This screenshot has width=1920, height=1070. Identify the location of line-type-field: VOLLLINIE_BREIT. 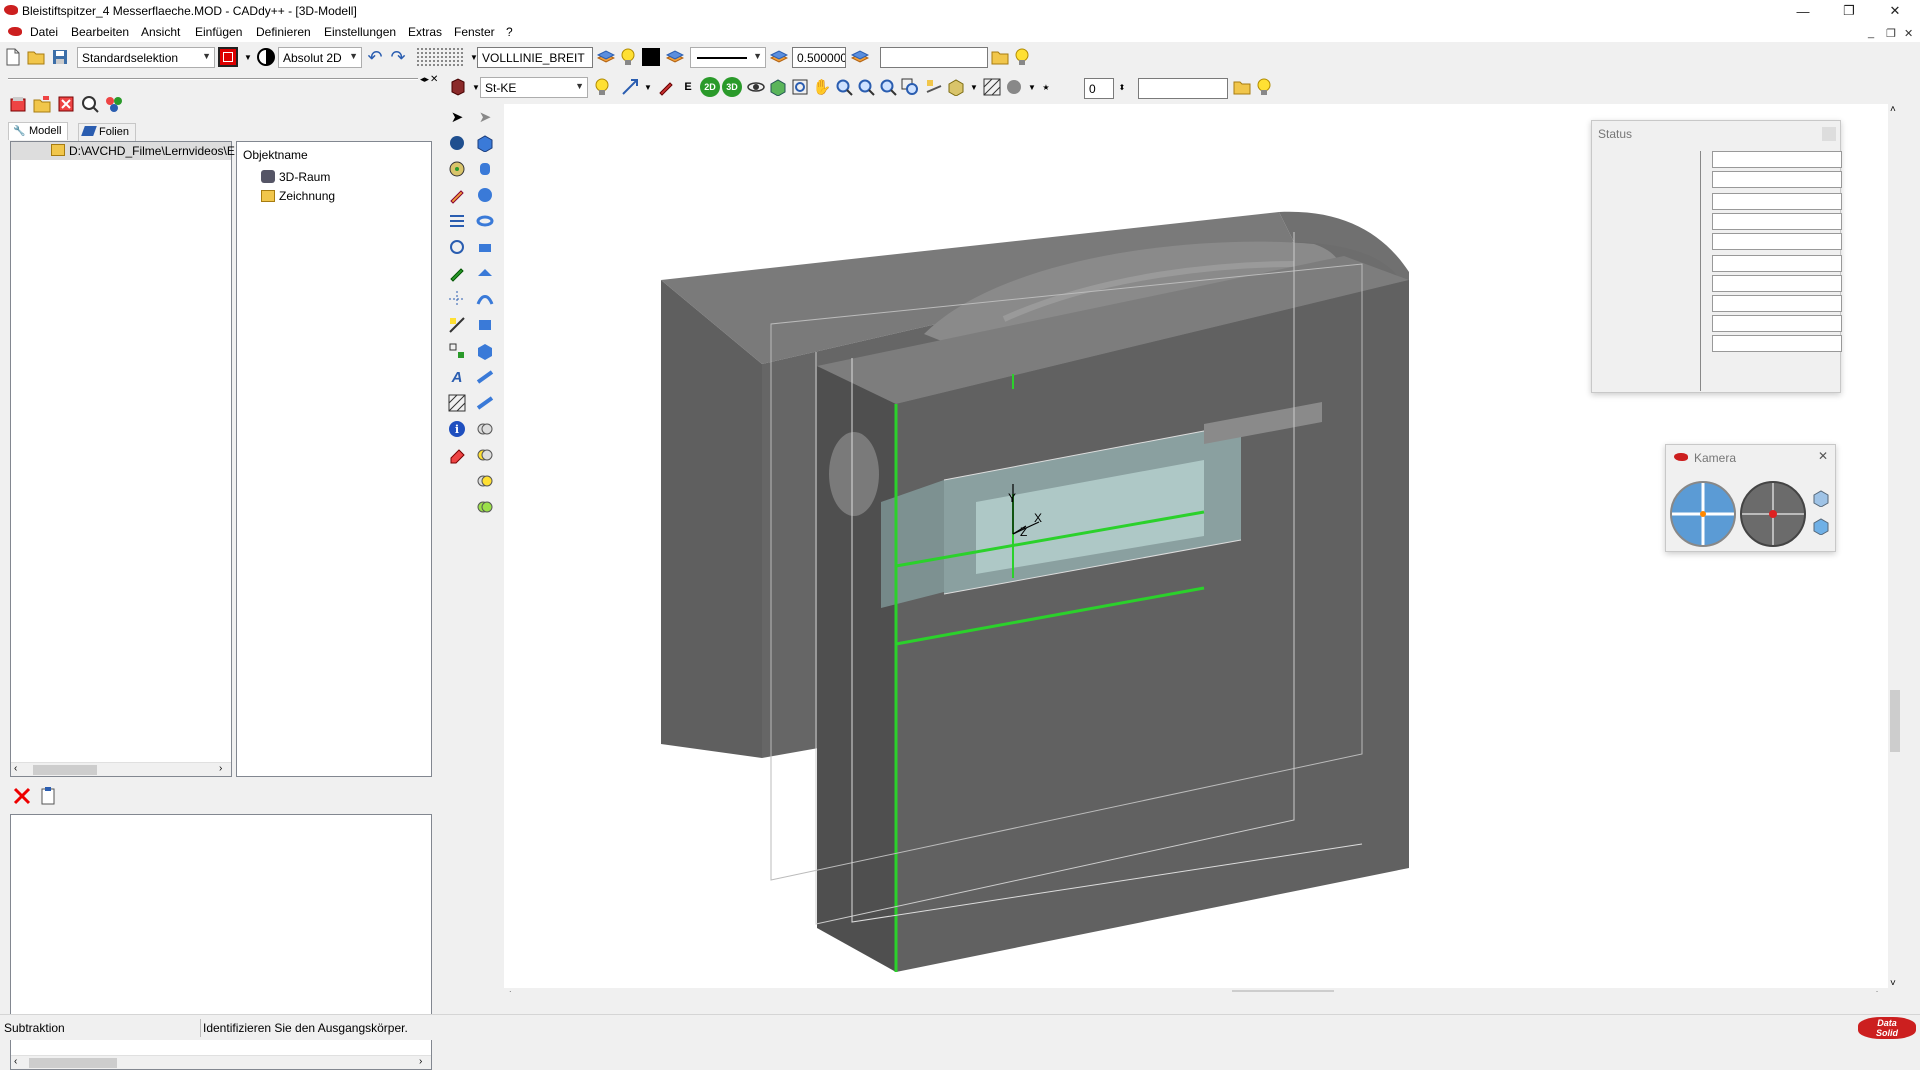
(535, 57).